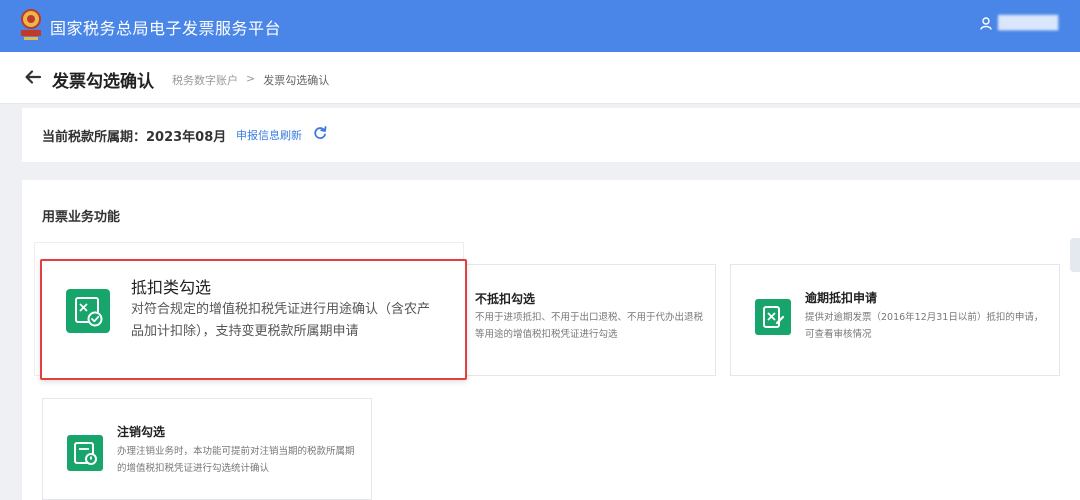 The width and height of the screenshot is (1080, 500). I want to click on tax-period-card: 当前税款所属期：2023年08月 申报信息刷新, so click(551, 135).